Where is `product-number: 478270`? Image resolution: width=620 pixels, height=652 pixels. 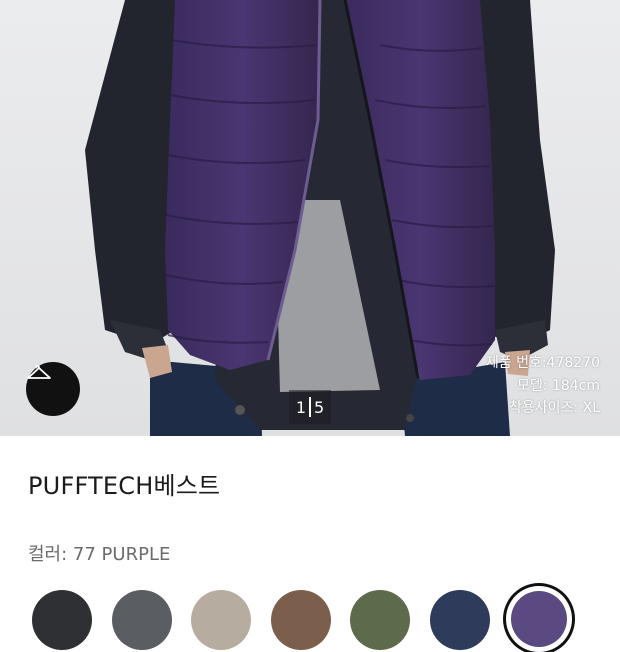
product-number: 478270 is located at coordinates (573, 363).